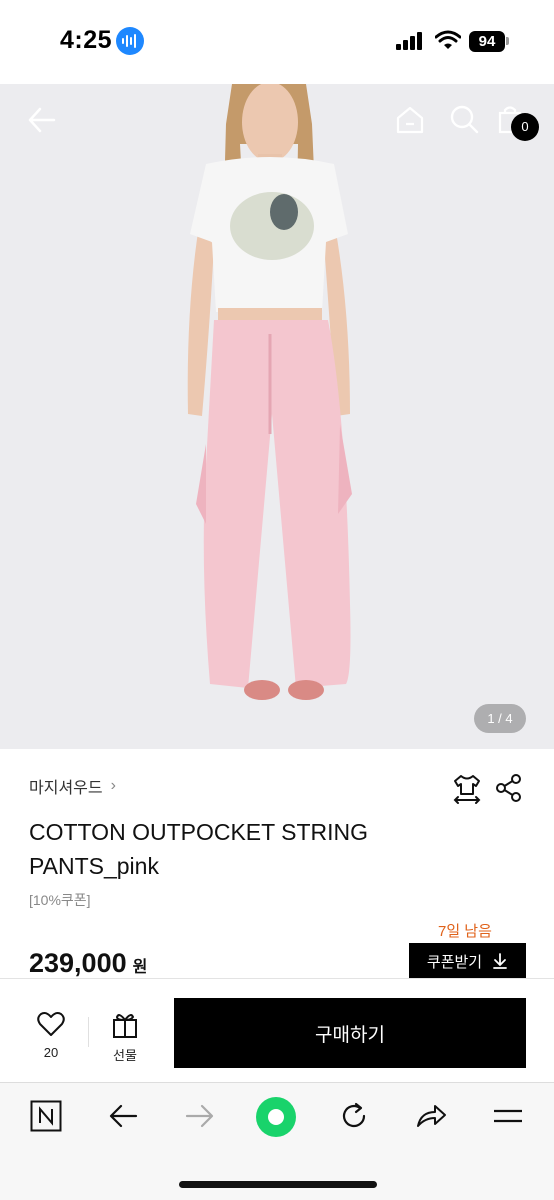  Describe the element at coordinates (467, 789) in the screenshot. I see `tshirt-size-icon` at that location.